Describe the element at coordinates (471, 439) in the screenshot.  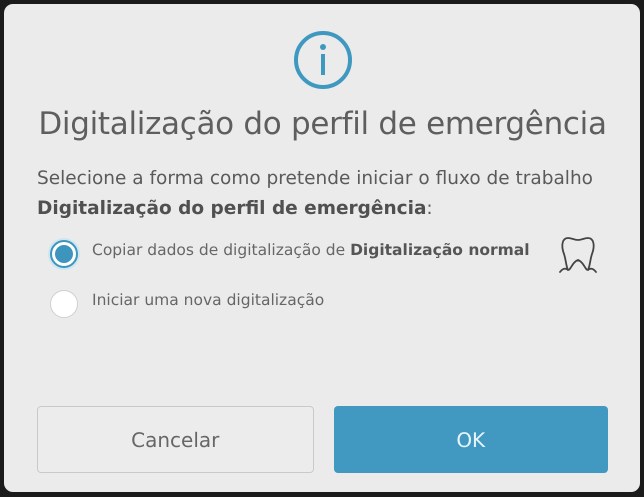
I see `ok-button: OK` at that location.